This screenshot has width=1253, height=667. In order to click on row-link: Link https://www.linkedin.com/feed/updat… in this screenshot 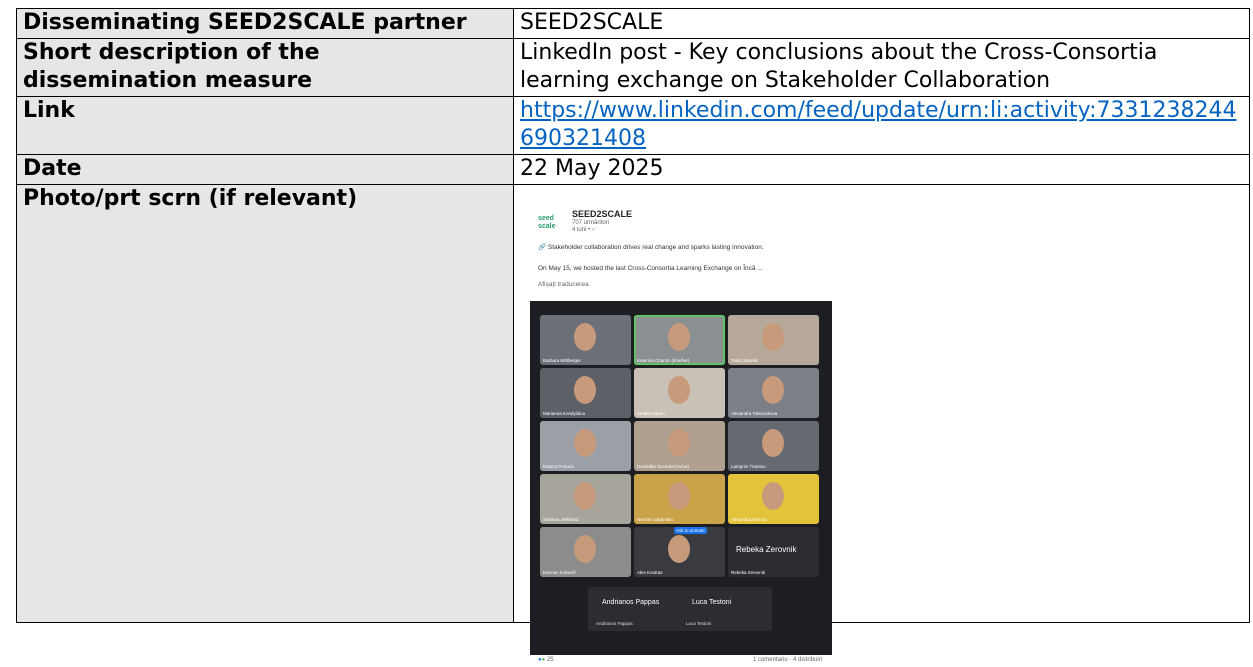, I will do `click(633, 125)`.